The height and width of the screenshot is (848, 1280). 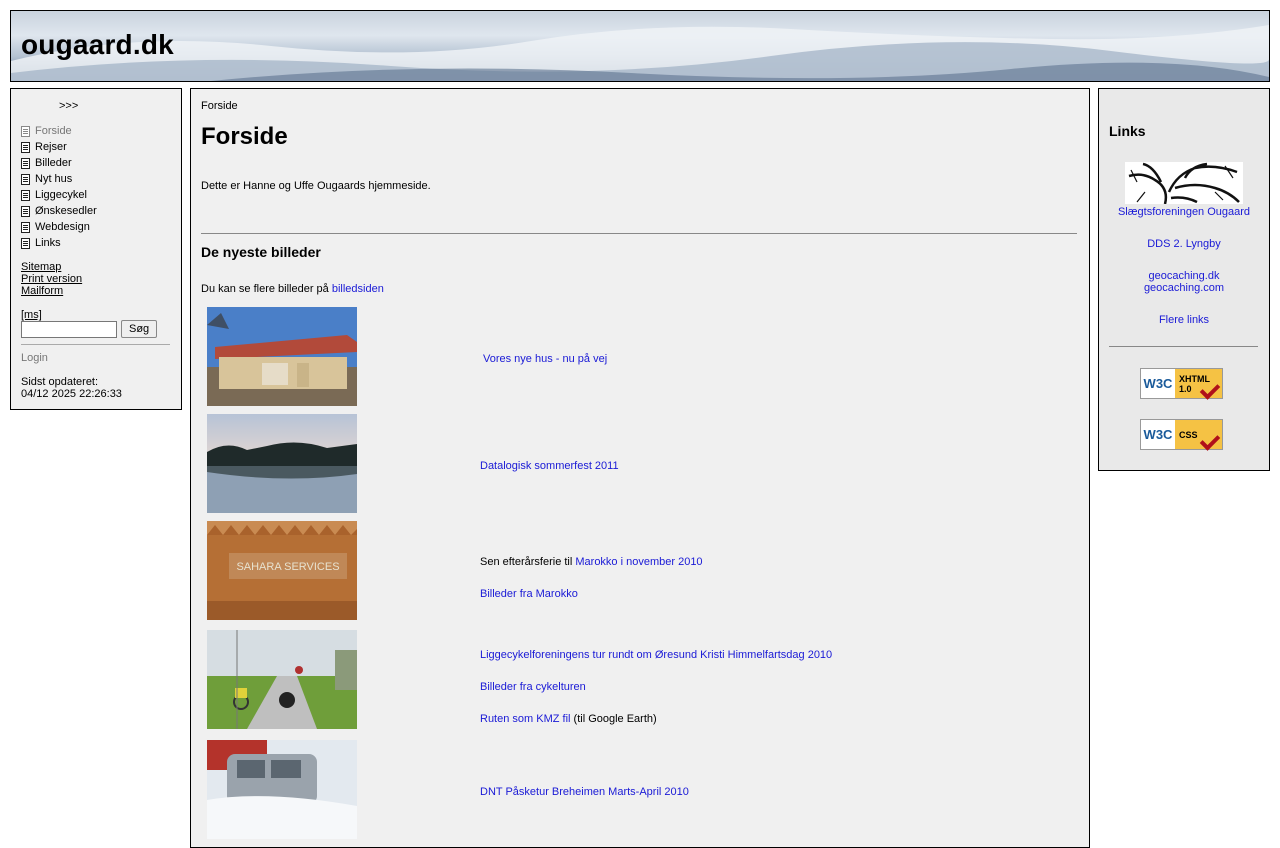 What do you see at coordinates (51, 291) in the screenshot?
I see `mailform-link: Mailform` at bounding box center [51, 291].